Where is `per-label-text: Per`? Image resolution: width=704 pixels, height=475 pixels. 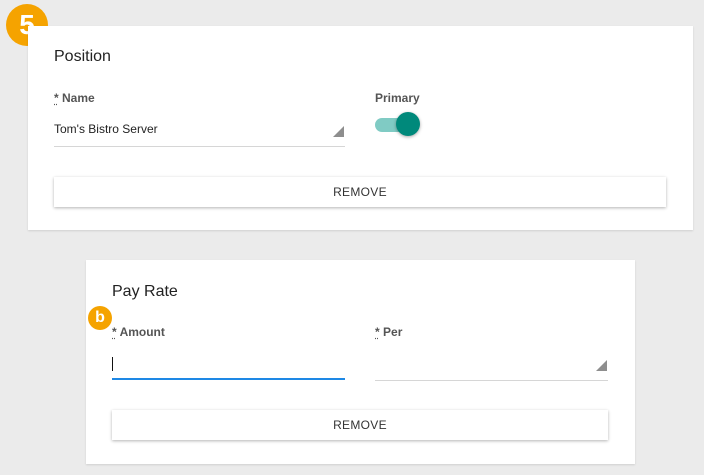
per-label-text: Per is located at coordinates (393, 332).